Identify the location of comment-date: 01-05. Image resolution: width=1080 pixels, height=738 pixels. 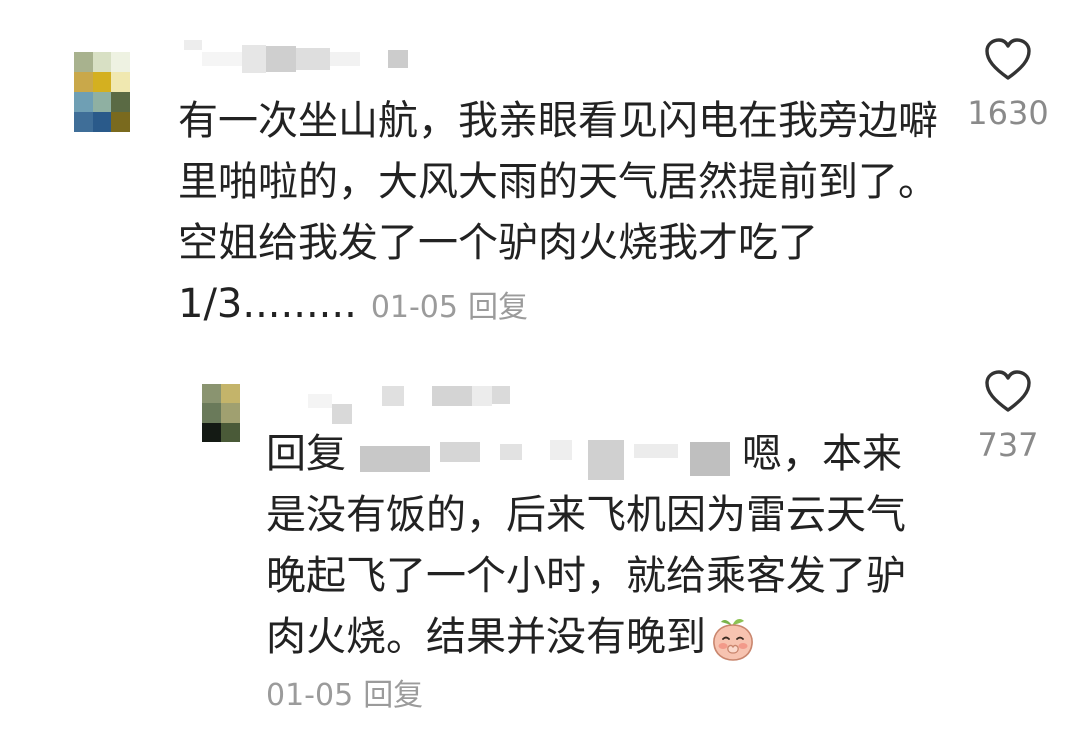
(414, 307).